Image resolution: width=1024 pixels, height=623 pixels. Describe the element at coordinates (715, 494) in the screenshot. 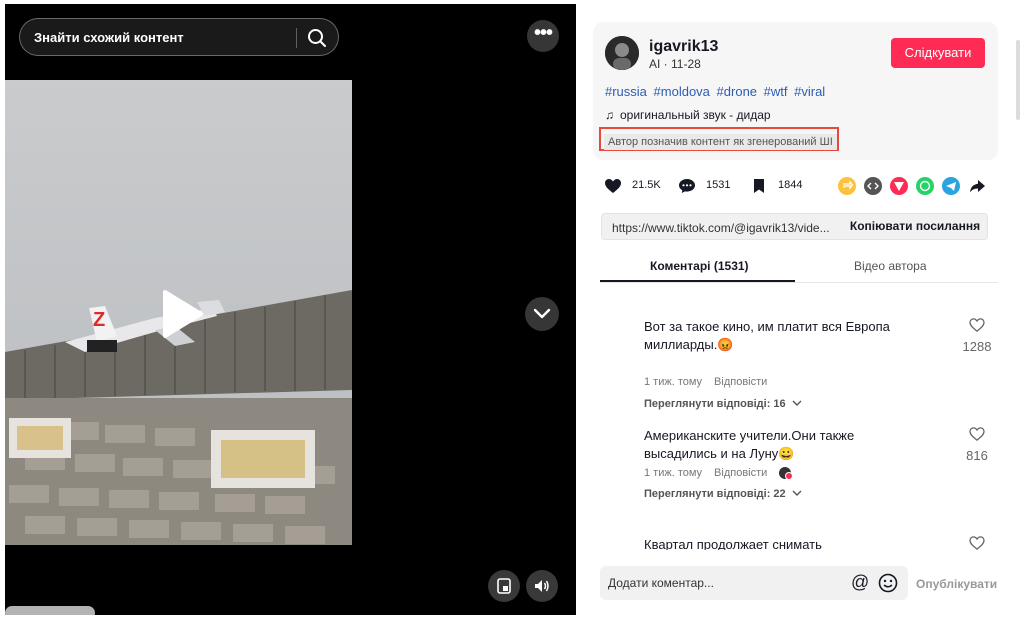

I see `view-replies-label: Переглянути відповіді: 22` at that location.